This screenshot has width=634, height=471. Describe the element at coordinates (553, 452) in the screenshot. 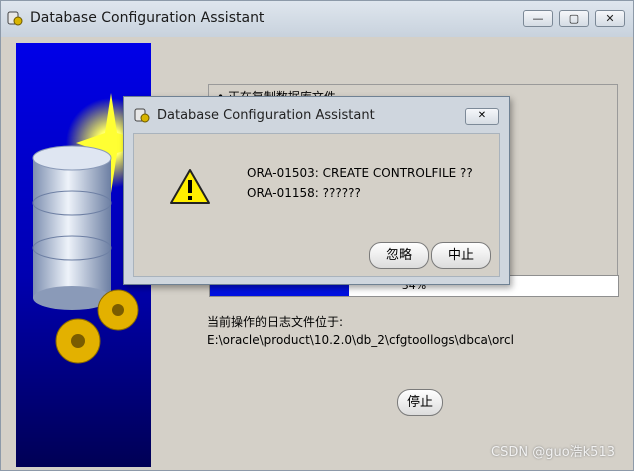

I see `watermark: CSDN @guo浩k513` at that location.